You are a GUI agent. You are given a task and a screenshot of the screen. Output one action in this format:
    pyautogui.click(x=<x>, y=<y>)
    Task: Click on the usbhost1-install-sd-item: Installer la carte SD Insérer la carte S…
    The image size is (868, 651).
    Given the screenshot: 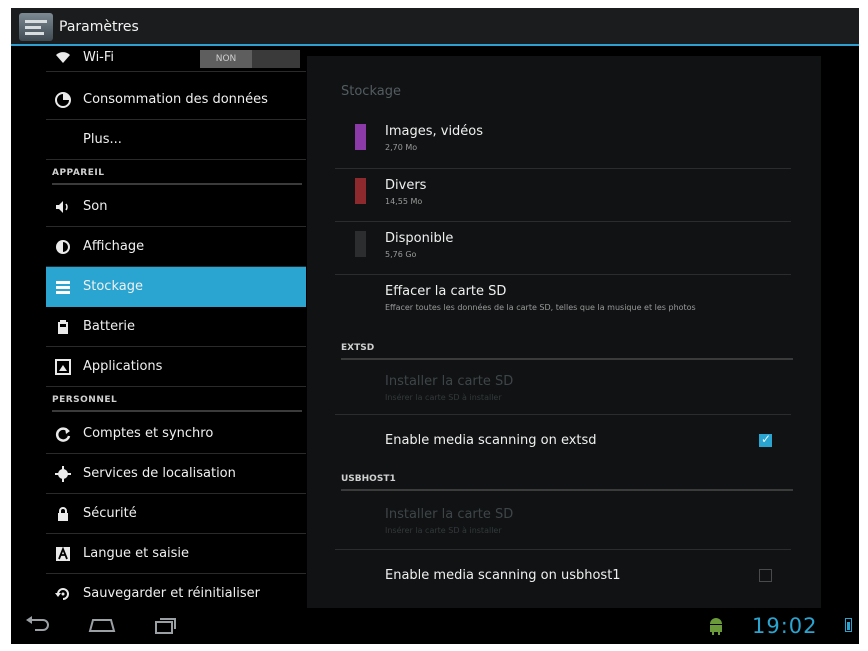 What is the action you would take?
    pyautogui.click(x=563, y=521)
    